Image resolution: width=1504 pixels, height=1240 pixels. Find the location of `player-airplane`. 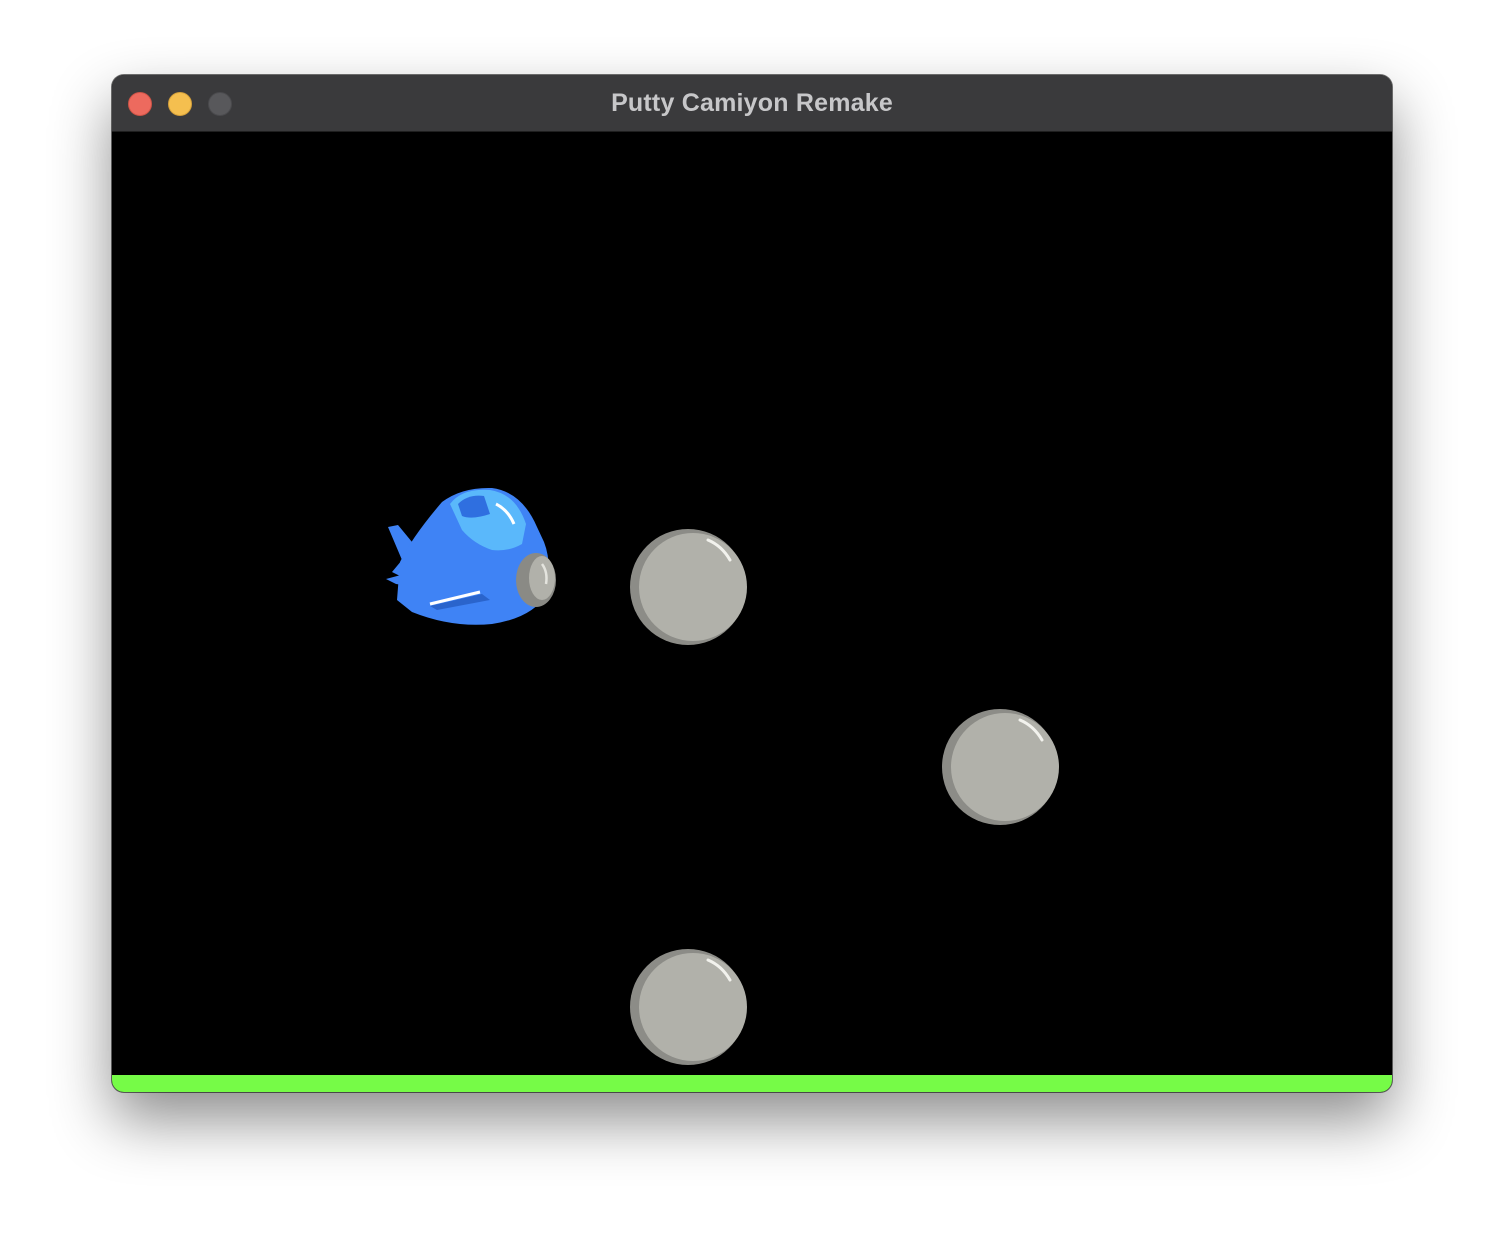

player-airplane is located at coordinates (471, 556).